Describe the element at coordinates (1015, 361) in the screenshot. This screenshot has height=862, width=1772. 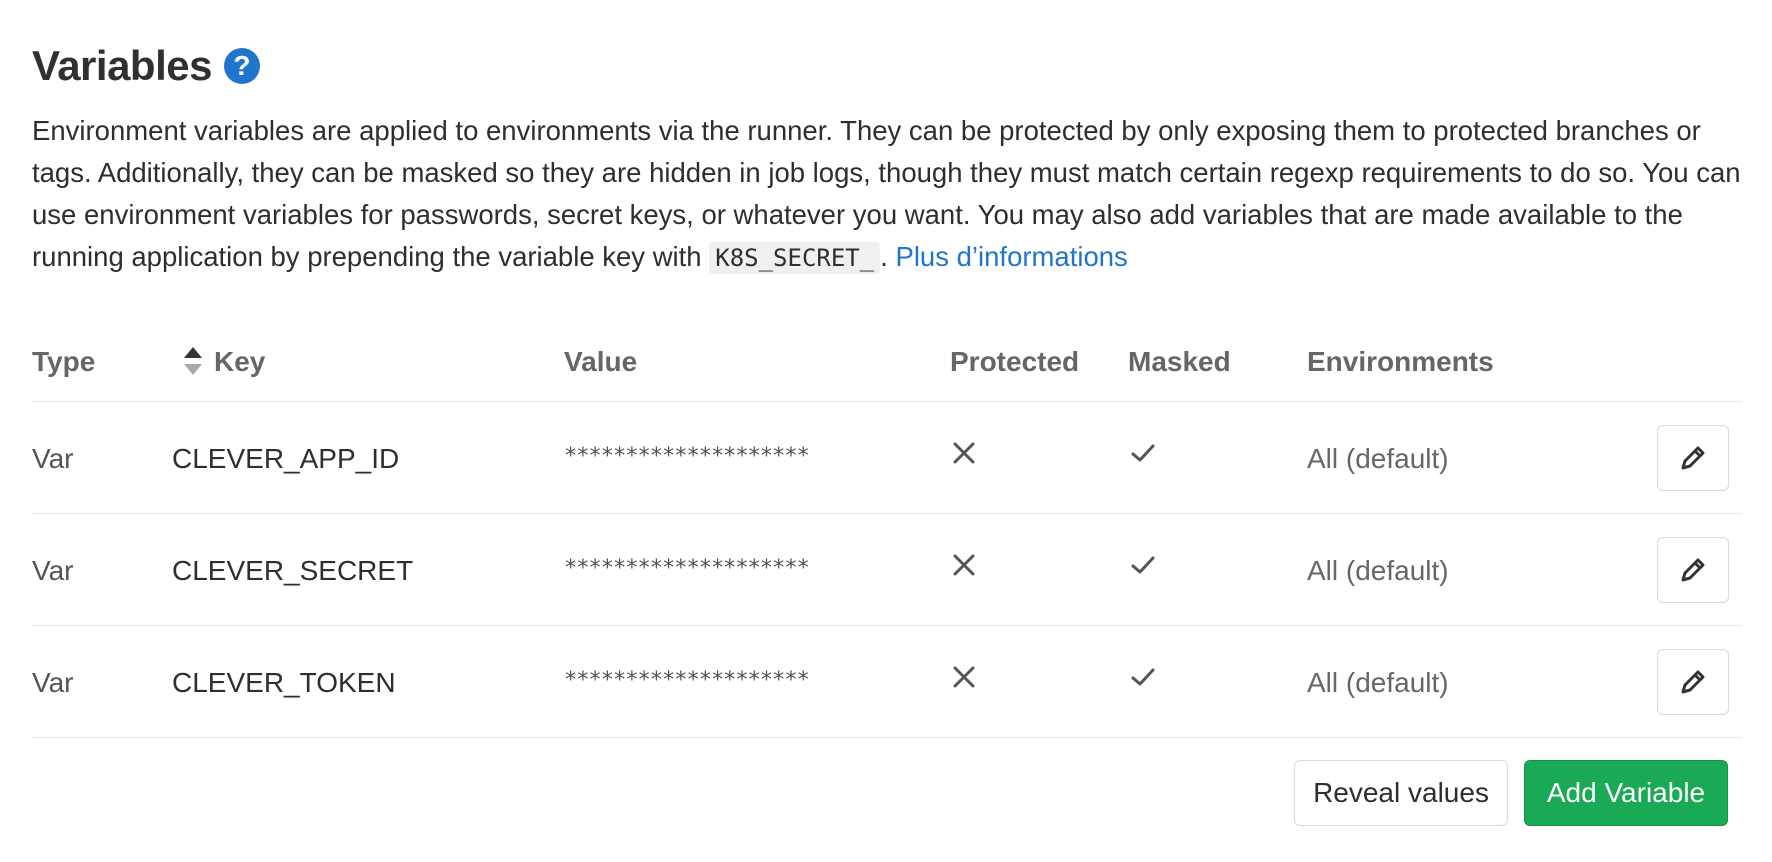
I see `header-protected: Protected` at that location.